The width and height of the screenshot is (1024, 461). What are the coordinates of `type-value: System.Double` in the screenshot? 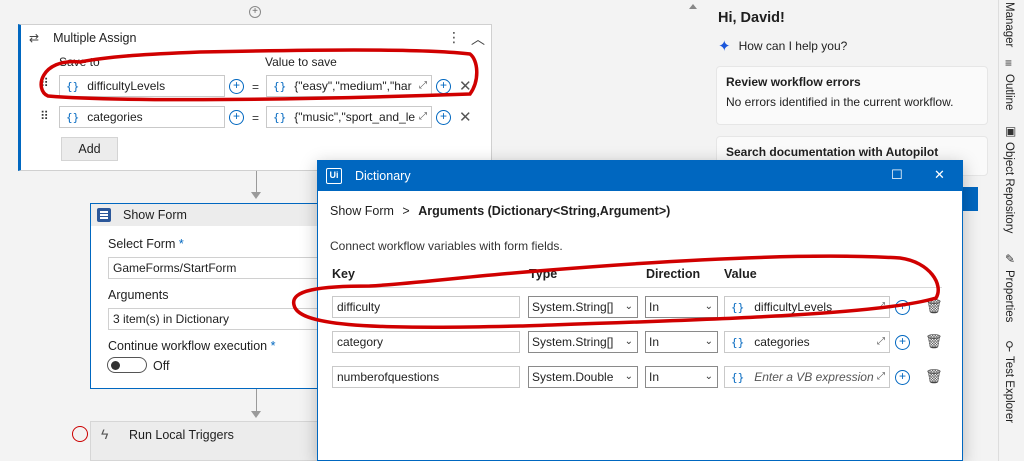 It's located at (573, 377).